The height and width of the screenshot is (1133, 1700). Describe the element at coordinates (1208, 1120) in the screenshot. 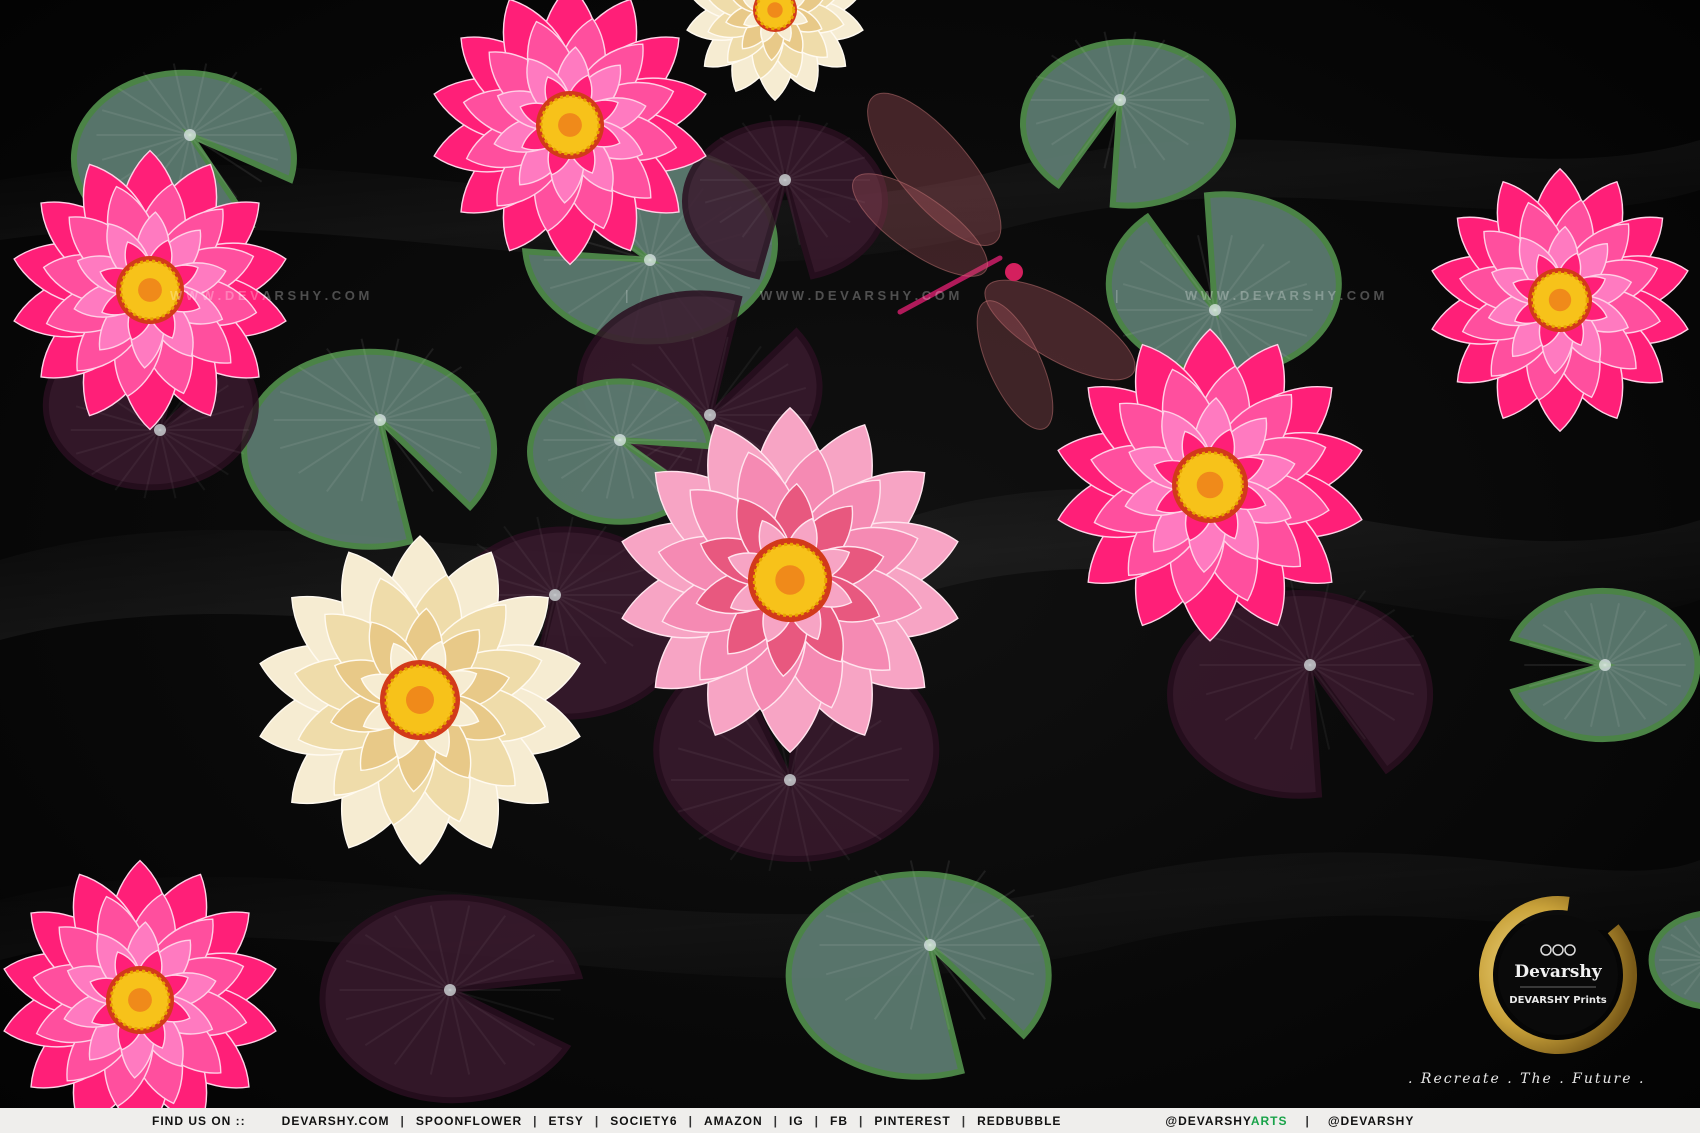

I see `footer-handle-arts-main: @DEVARSHY` at that location.